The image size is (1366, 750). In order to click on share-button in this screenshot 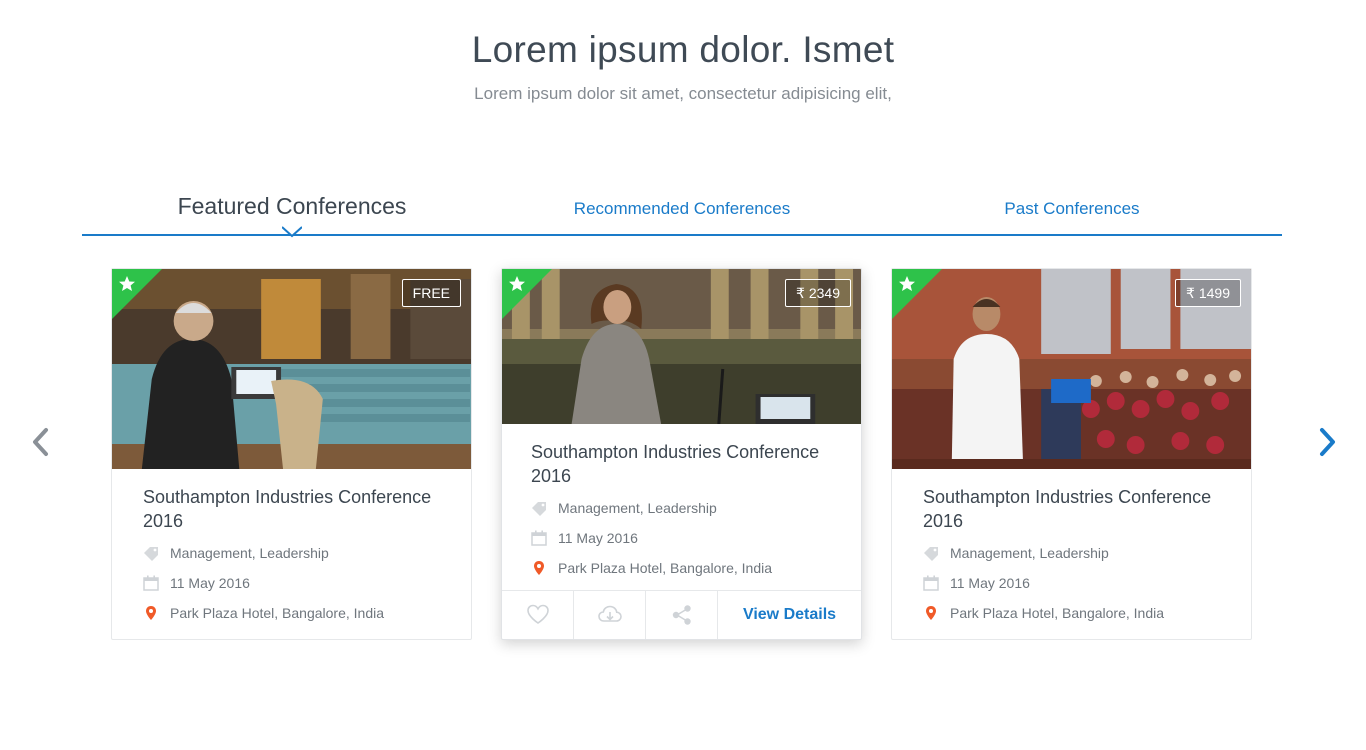, I will do `click(682, 615)`.